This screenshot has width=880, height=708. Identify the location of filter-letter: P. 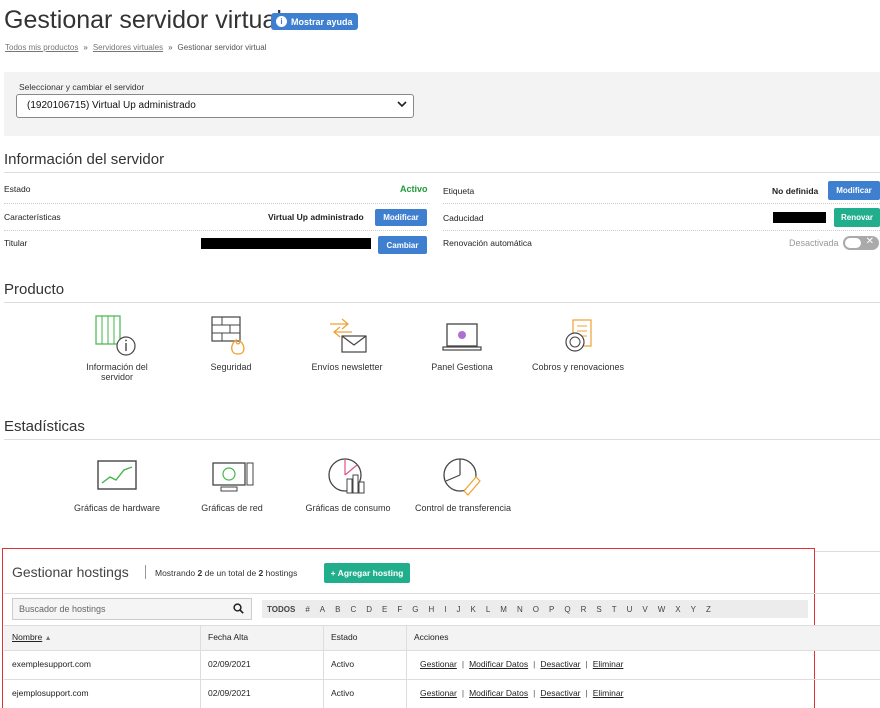
(551, 609).